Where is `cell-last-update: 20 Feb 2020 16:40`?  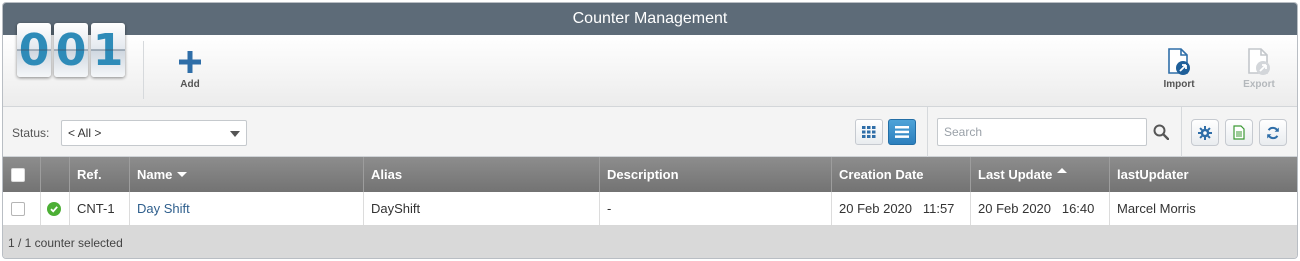 cell-last-update: 20 Feb 2020 16:40 is located at coordinates (1040, 208).